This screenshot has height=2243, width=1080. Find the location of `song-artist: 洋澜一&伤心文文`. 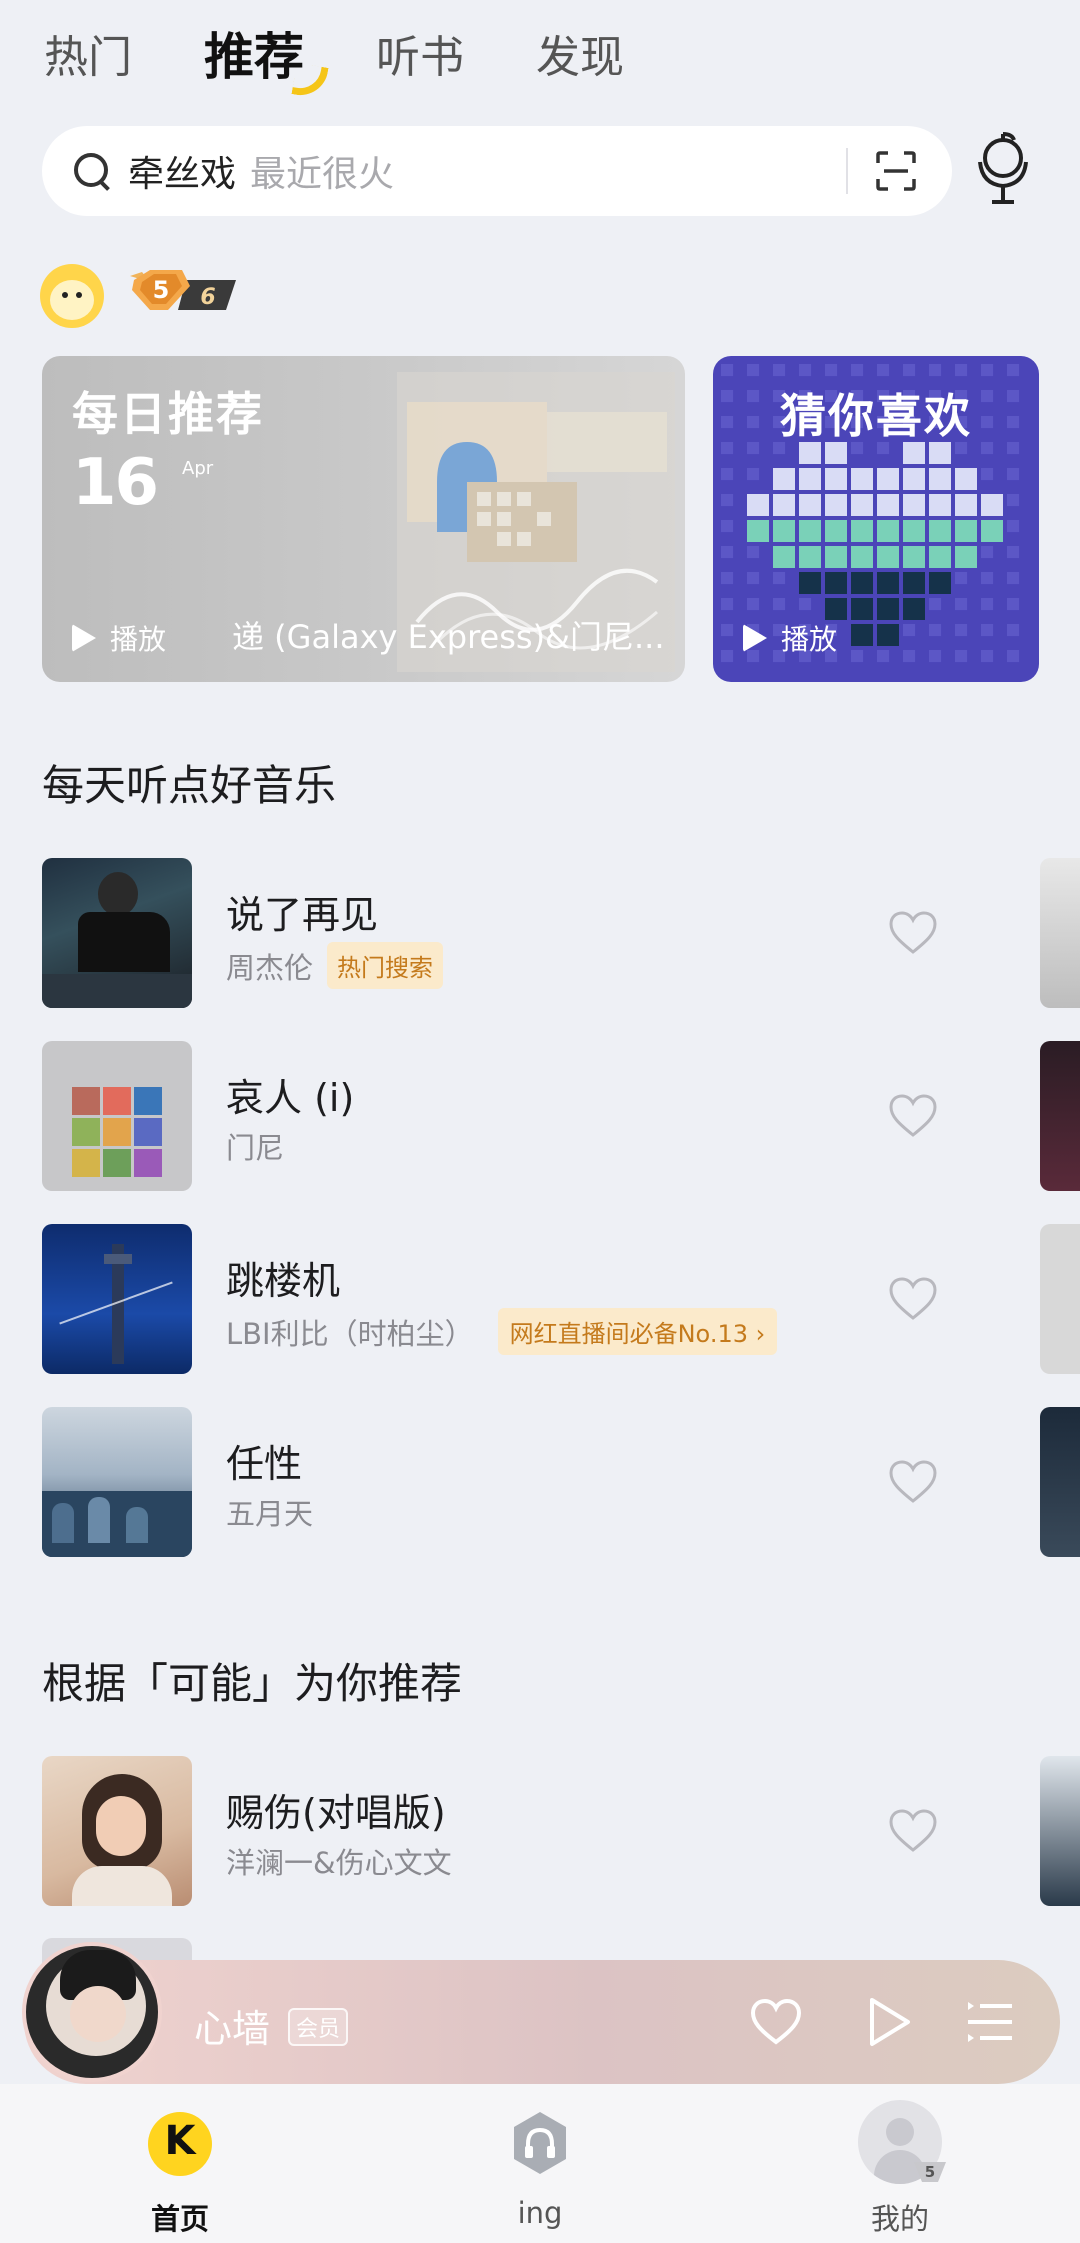

song-artist: 洋澜一&伤心文文 is located at coordinates (339, 1863).